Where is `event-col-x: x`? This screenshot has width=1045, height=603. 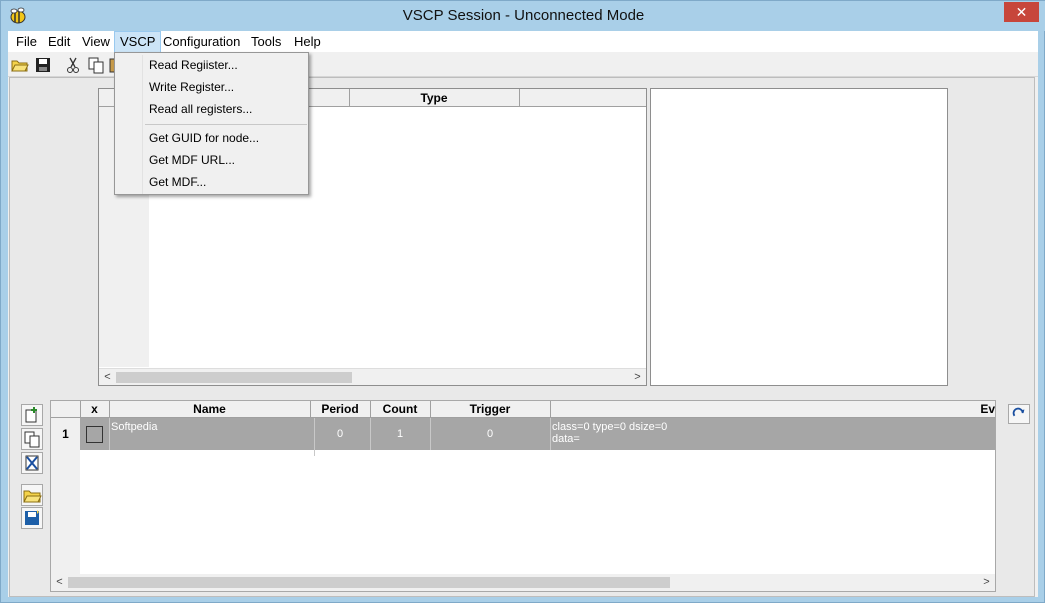
event-col-x: x is located at coordinates (95, 409).